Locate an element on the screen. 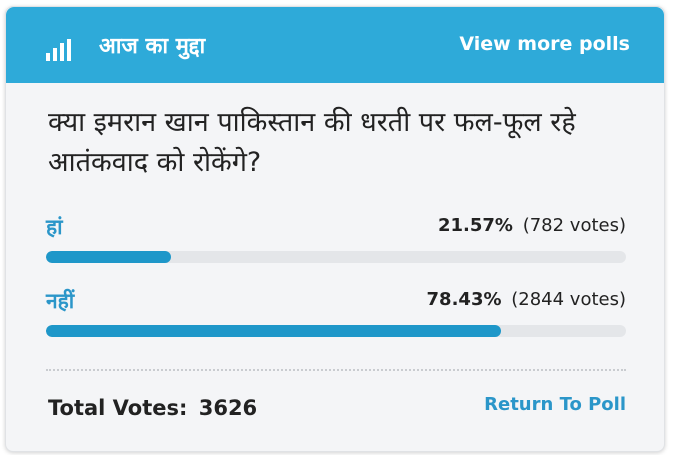 This screenshot has width=674, height=455. return-to-poll-link: Return To Poll is located at coordinates (555, 404).